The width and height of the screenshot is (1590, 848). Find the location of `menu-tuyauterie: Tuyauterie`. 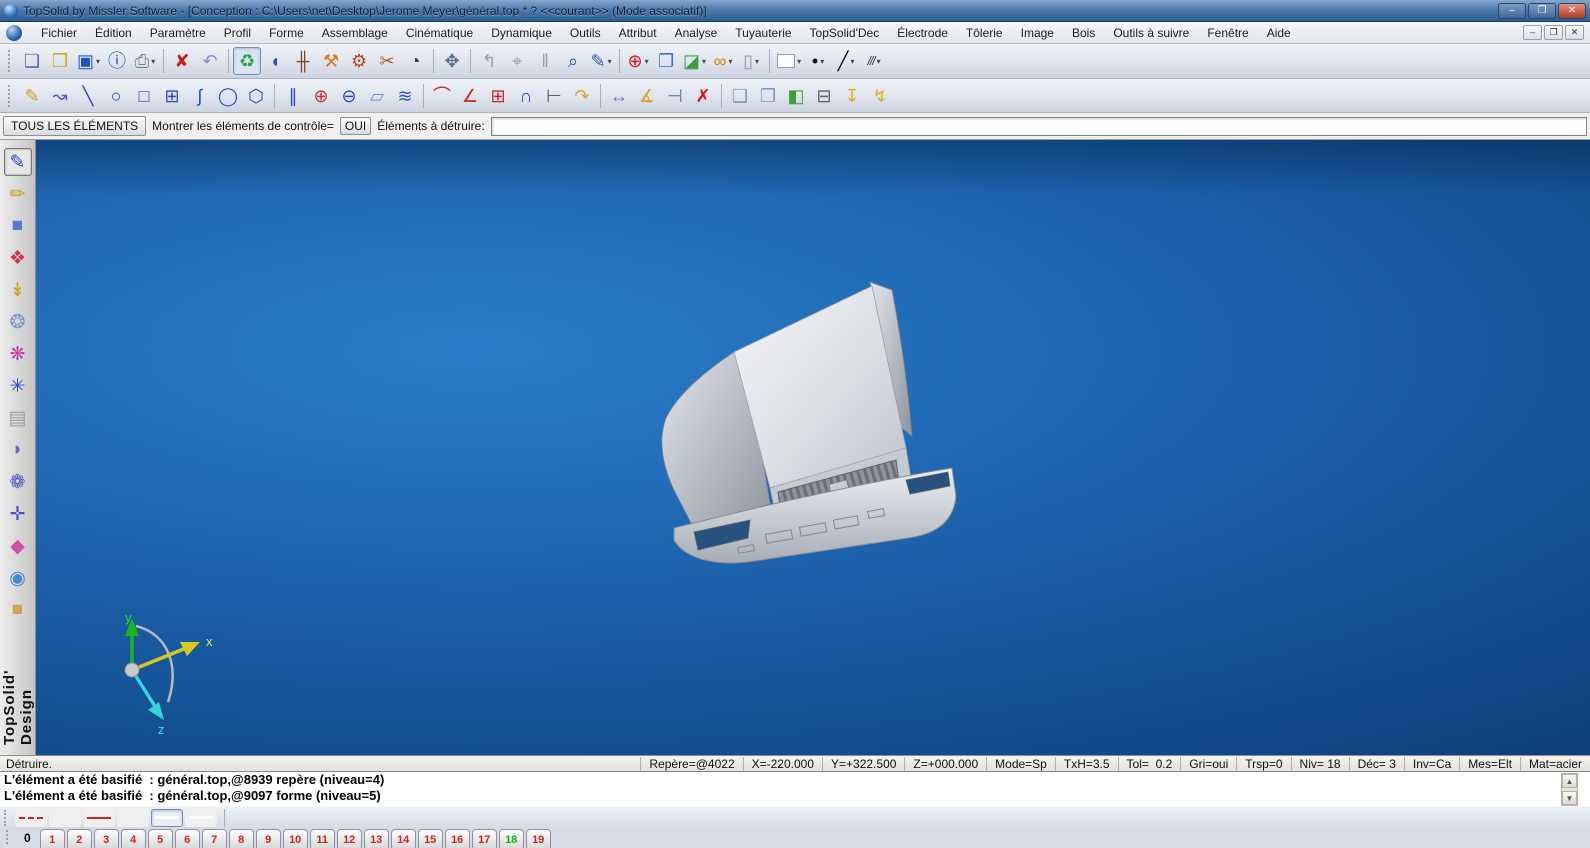

menu-tuyauterie: Tuyauterie is located at coordinates (763, 33).